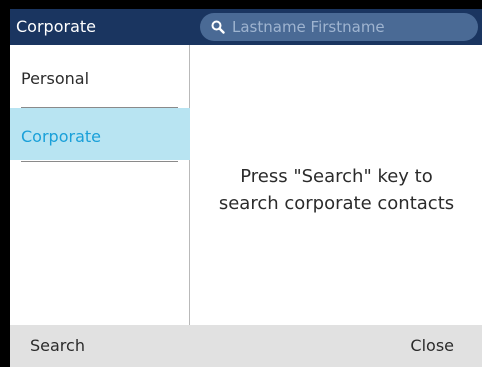 The image size is (482, 367). What do you see at coordinates (99, 161) in the screenshot?
I see `list-divider` at bounding box center [99, 161].